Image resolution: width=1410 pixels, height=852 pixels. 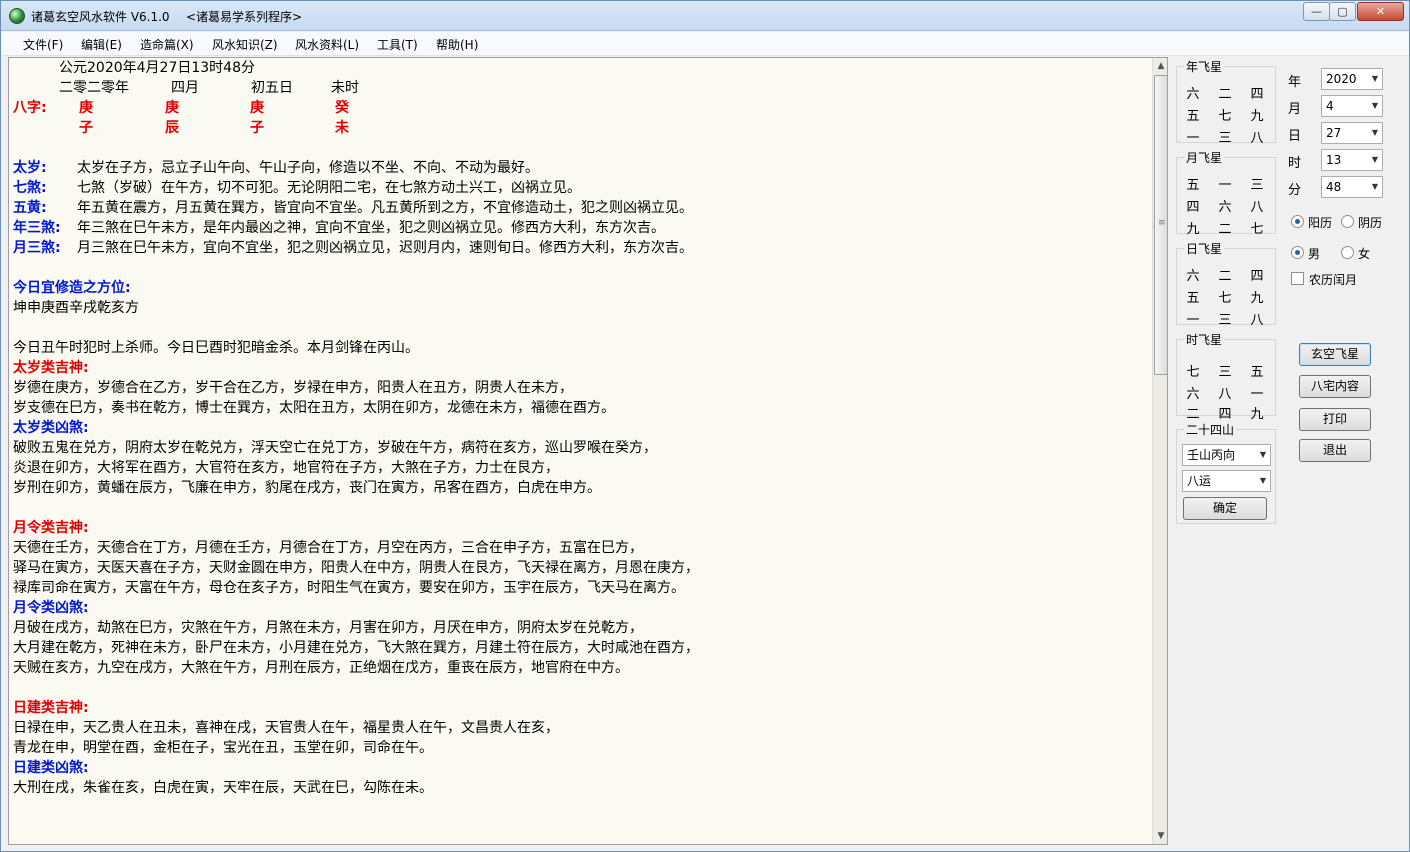 I want to click on period-select: 八运 ▼, so click(x=1226, y=481).